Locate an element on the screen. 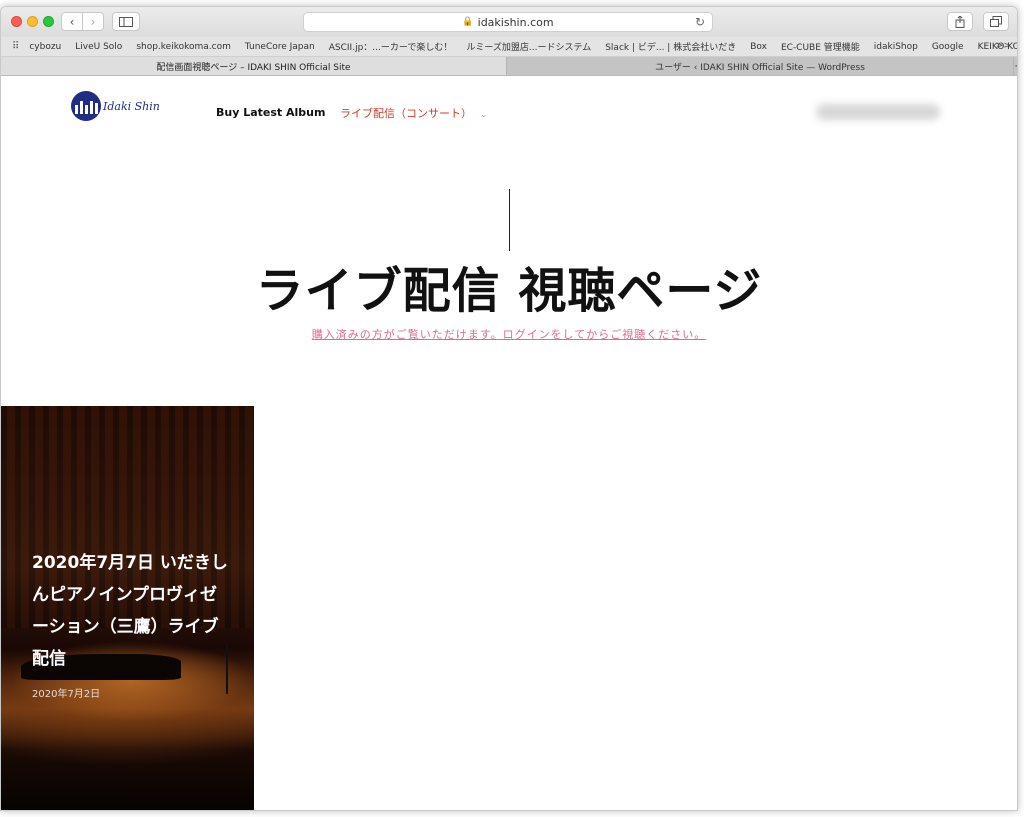 Image resolution: width=1024 pixels, height=817 pixels. new-tab-button: + is located at coordinates (1015, 66).